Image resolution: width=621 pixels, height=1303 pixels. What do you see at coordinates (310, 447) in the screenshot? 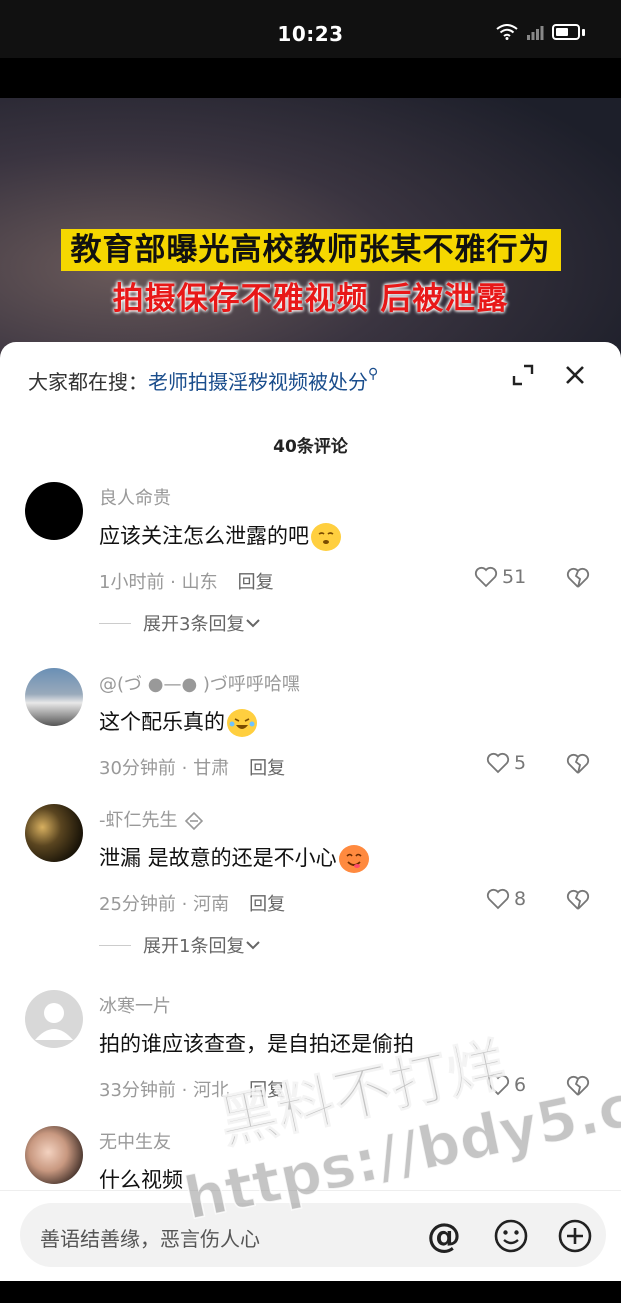
I see `comment-count-title: 40条评论` at bounding box center [310, 447].